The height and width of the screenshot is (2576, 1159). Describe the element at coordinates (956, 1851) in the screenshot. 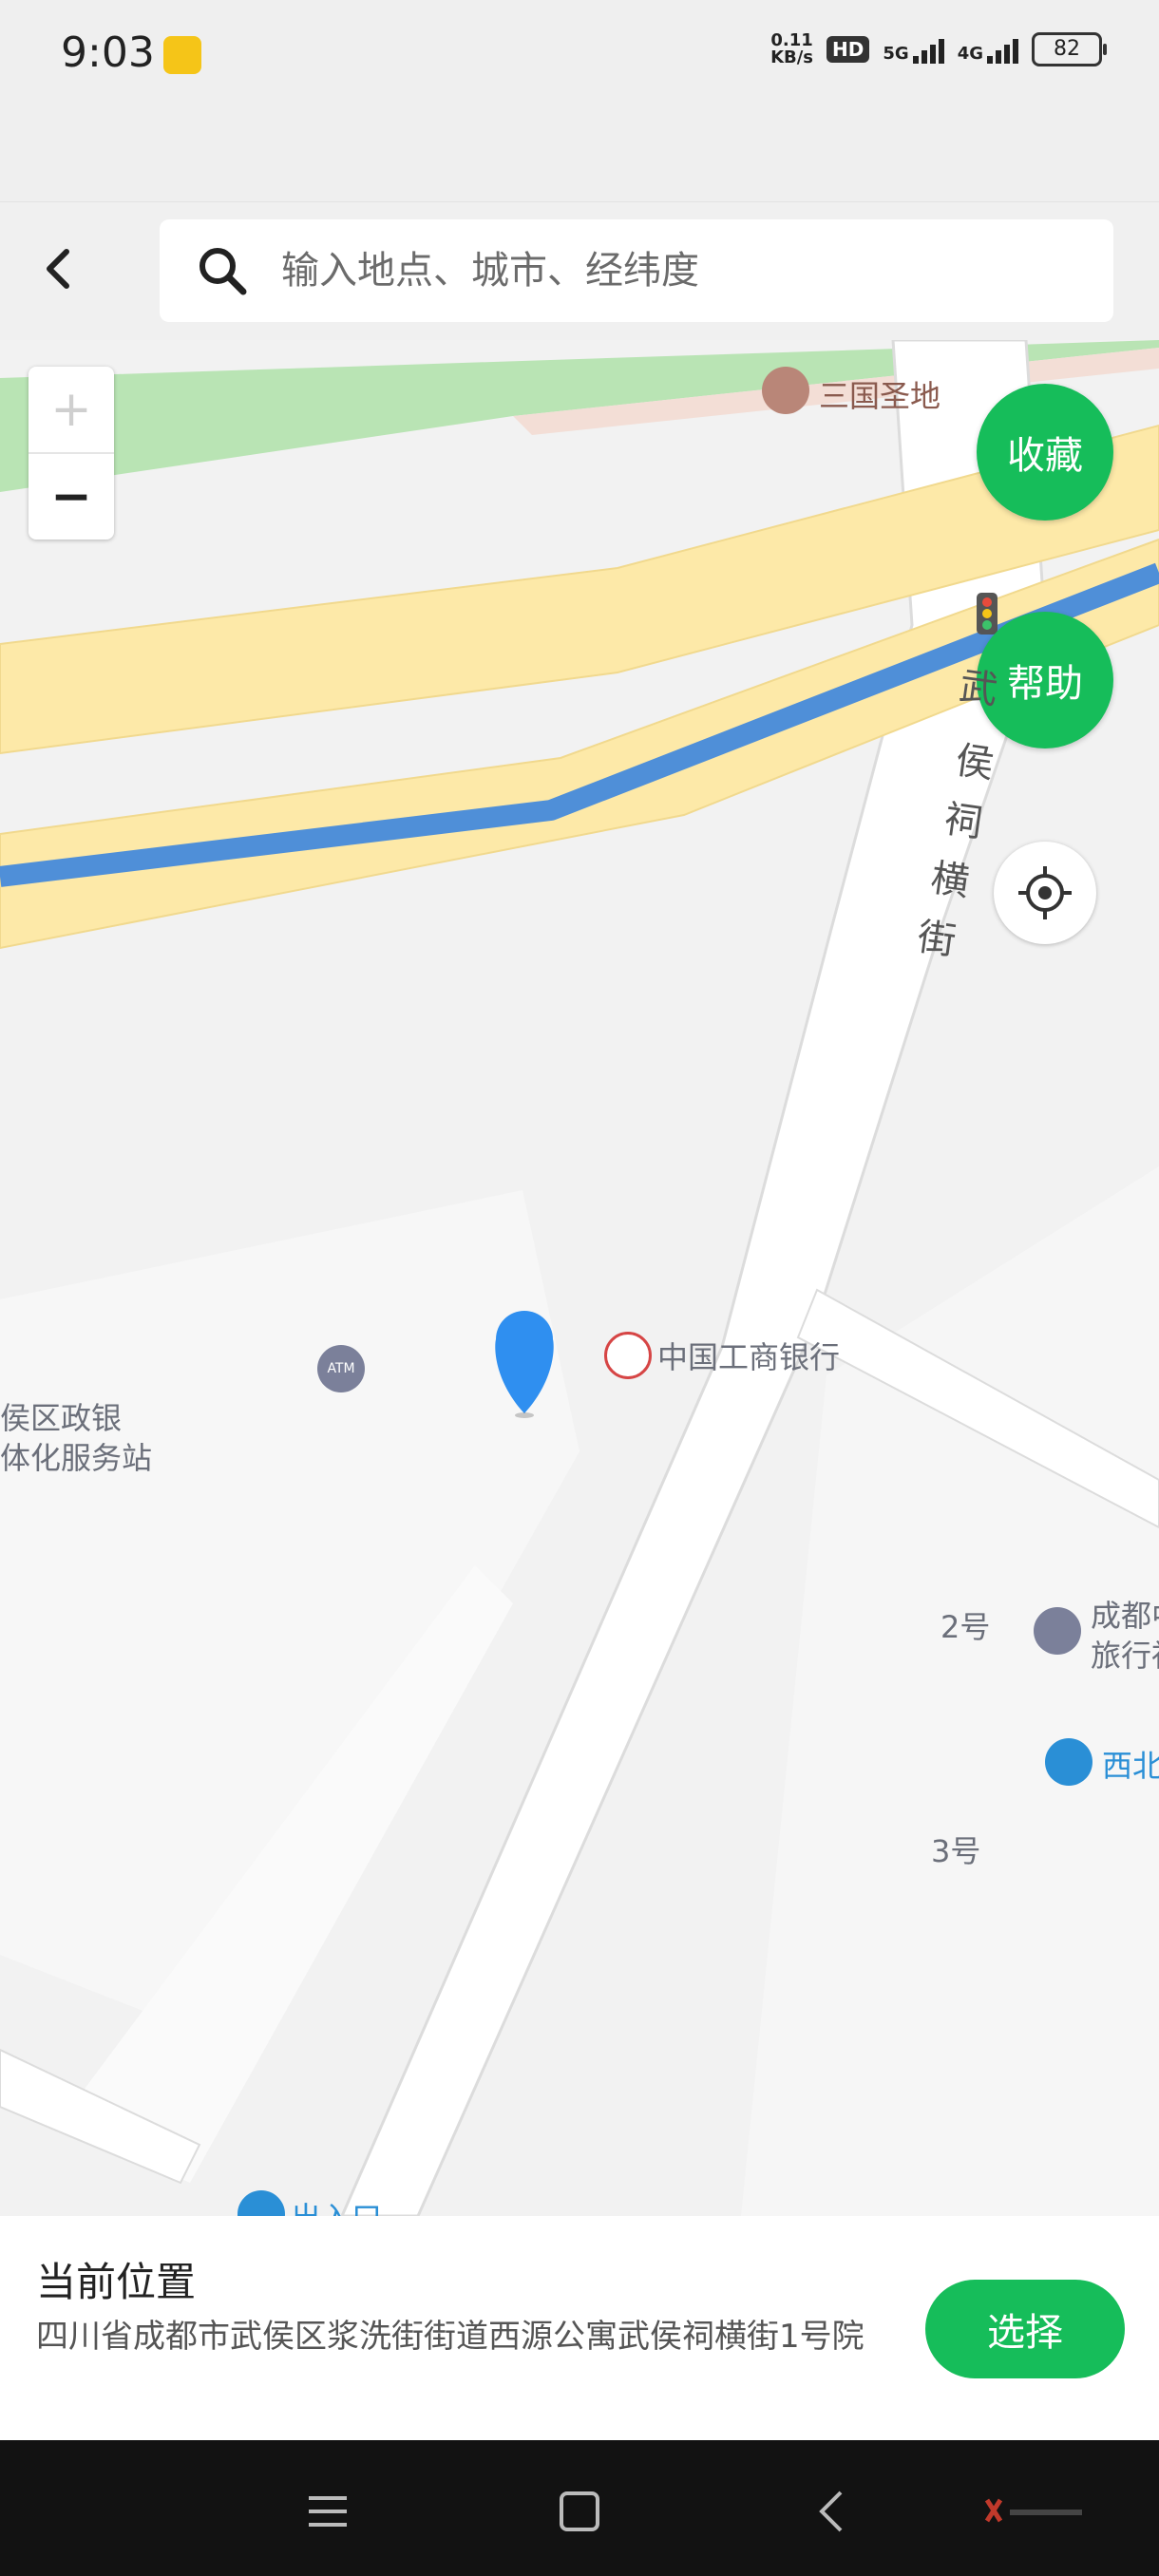

I see `poi-gate3: 3号` at that location.